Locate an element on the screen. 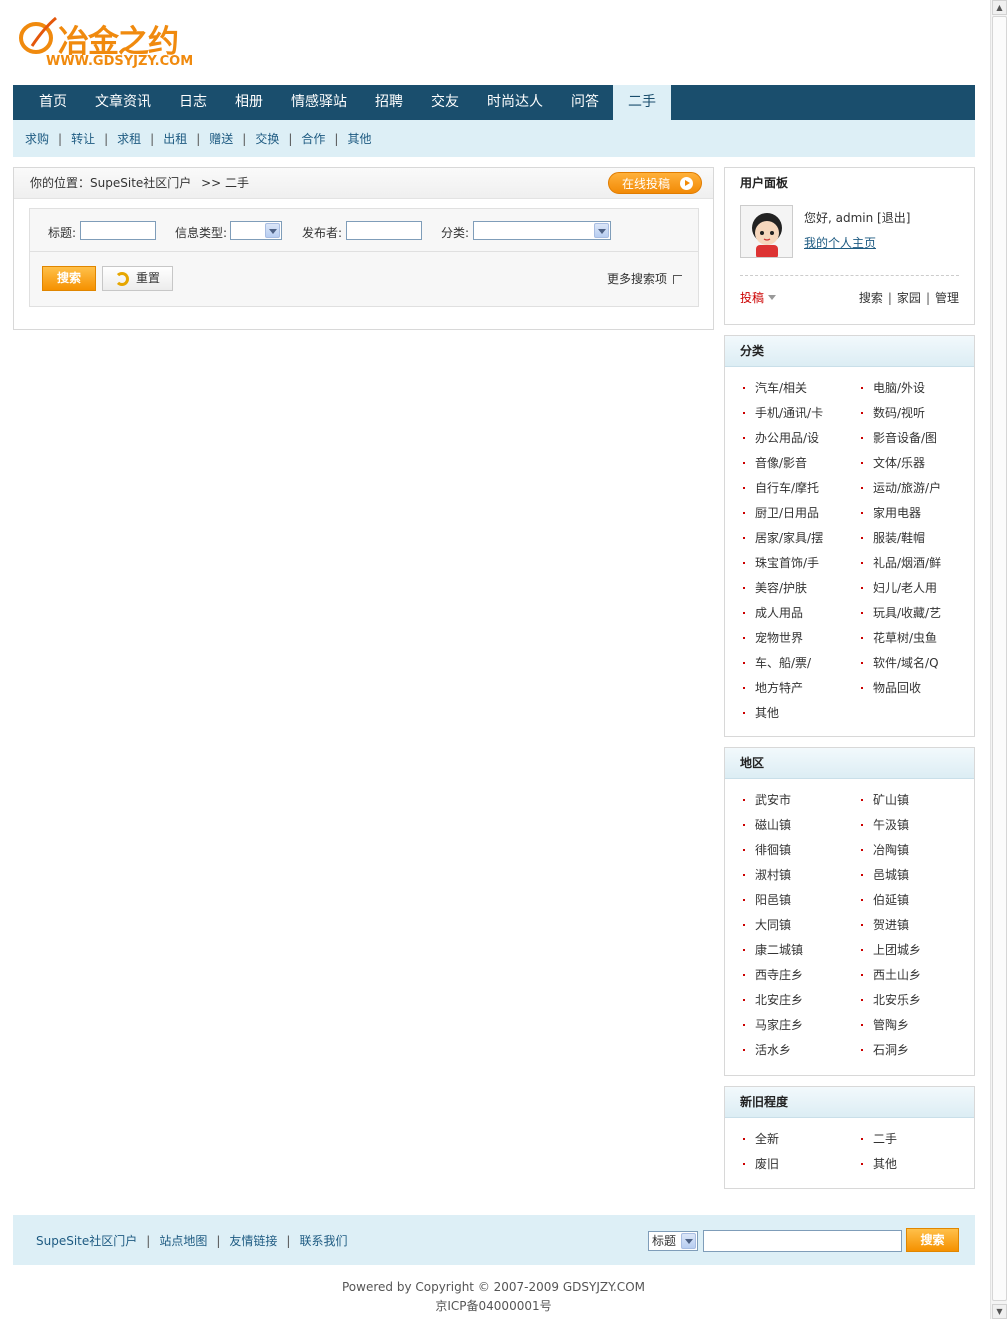  nav-item-secondhand: 二手 is located at coordinates (642, 102).